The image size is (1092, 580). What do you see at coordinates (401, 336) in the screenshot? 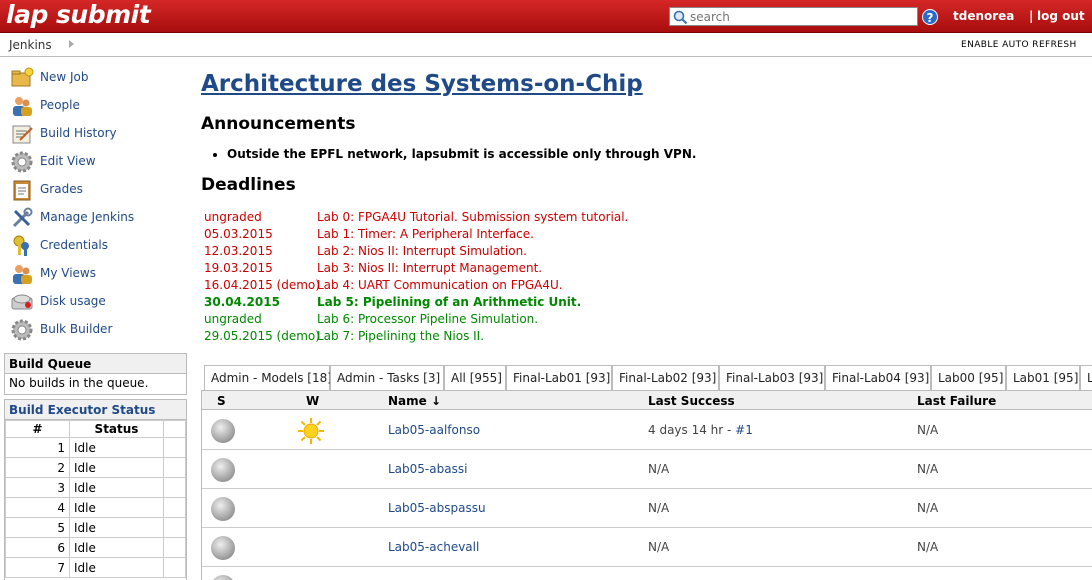
I see `deadline-lab: Lab 7: Pipelining the Nios II.` at bounding box center [401, 336].